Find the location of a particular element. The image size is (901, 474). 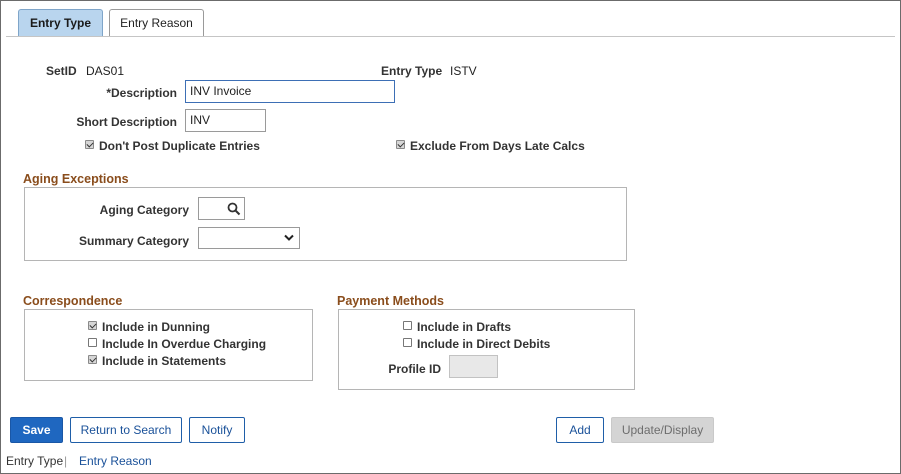

footer-entry-type: Entry Type is located at coordinates (35, 461).